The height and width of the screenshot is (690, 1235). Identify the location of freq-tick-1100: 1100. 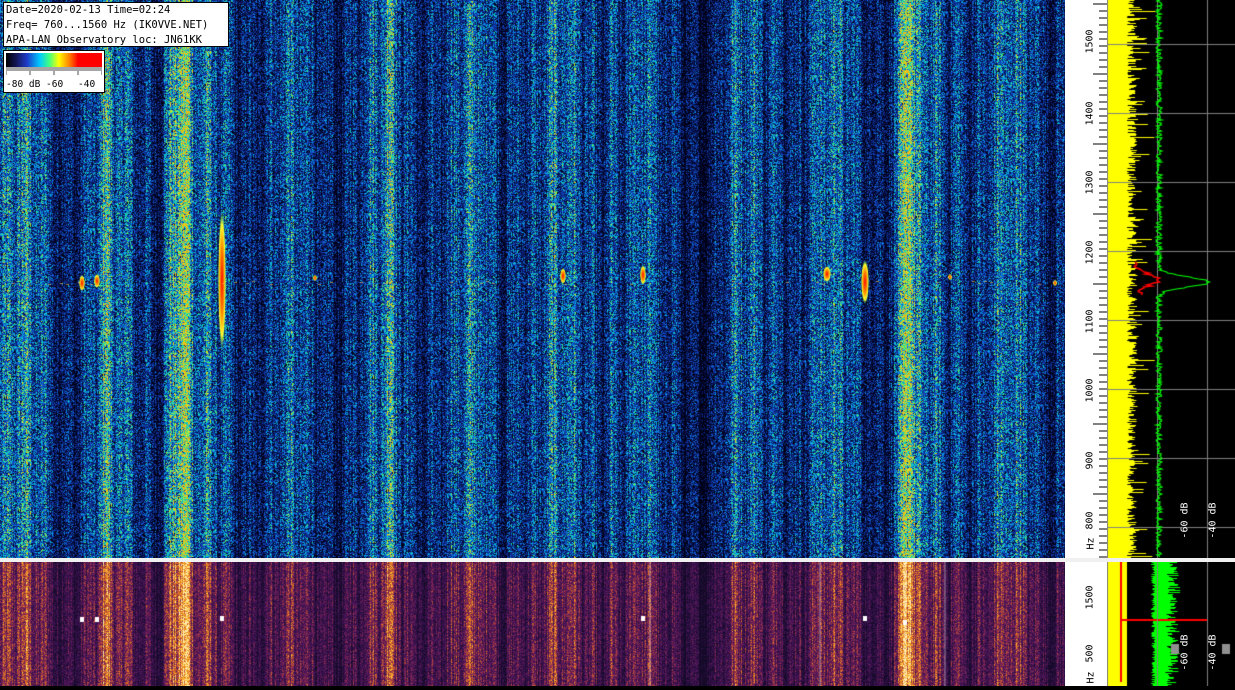
(1090, 321).